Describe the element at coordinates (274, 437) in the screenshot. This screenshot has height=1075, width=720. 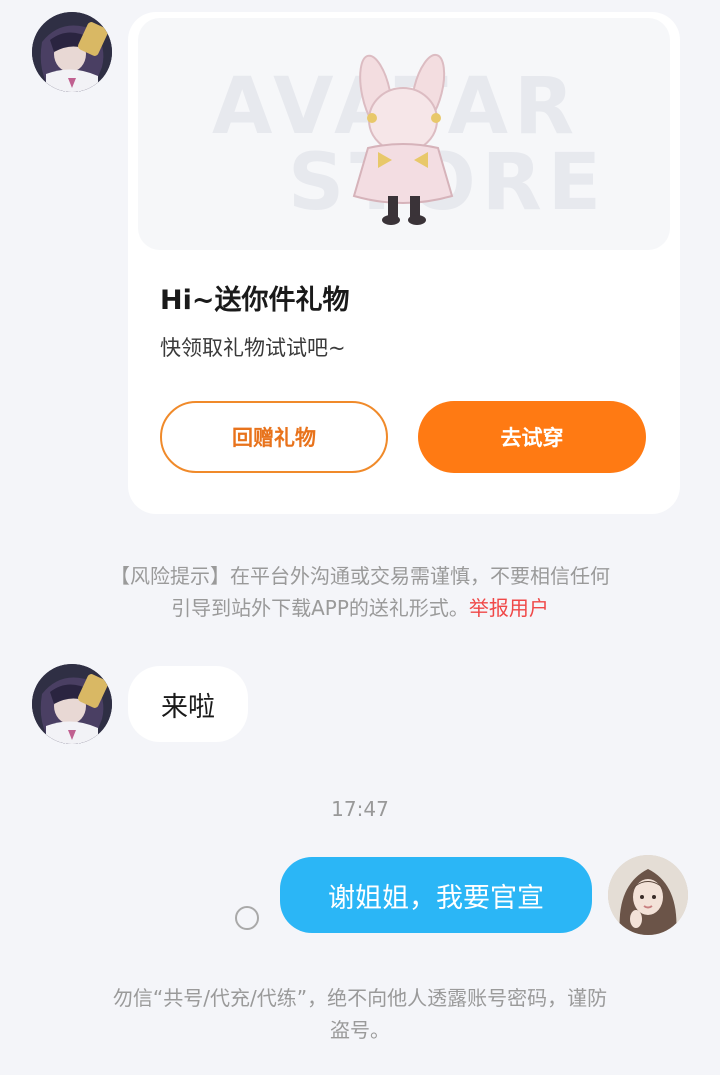
I see `return-gift-button: 回赠礼物` at that location.